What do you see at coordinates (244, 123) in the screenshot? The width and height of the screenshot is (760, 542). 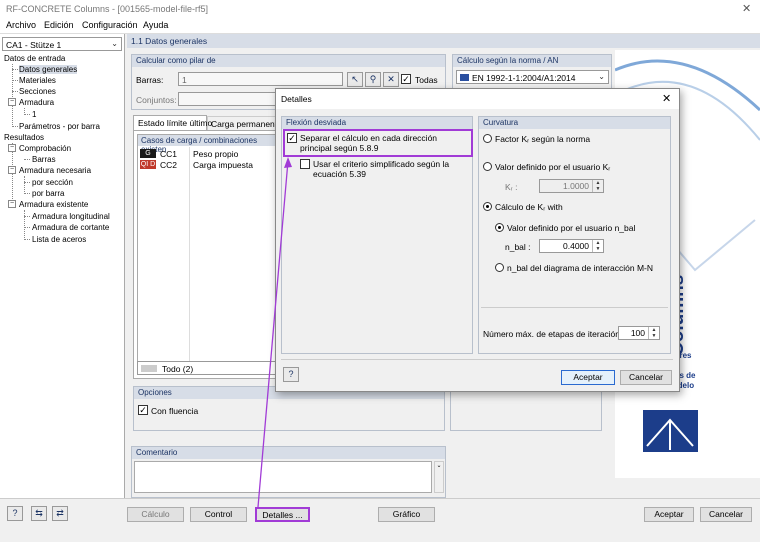 I see `tab-permanent: Carga permanente` at bounding box center [244, 123].